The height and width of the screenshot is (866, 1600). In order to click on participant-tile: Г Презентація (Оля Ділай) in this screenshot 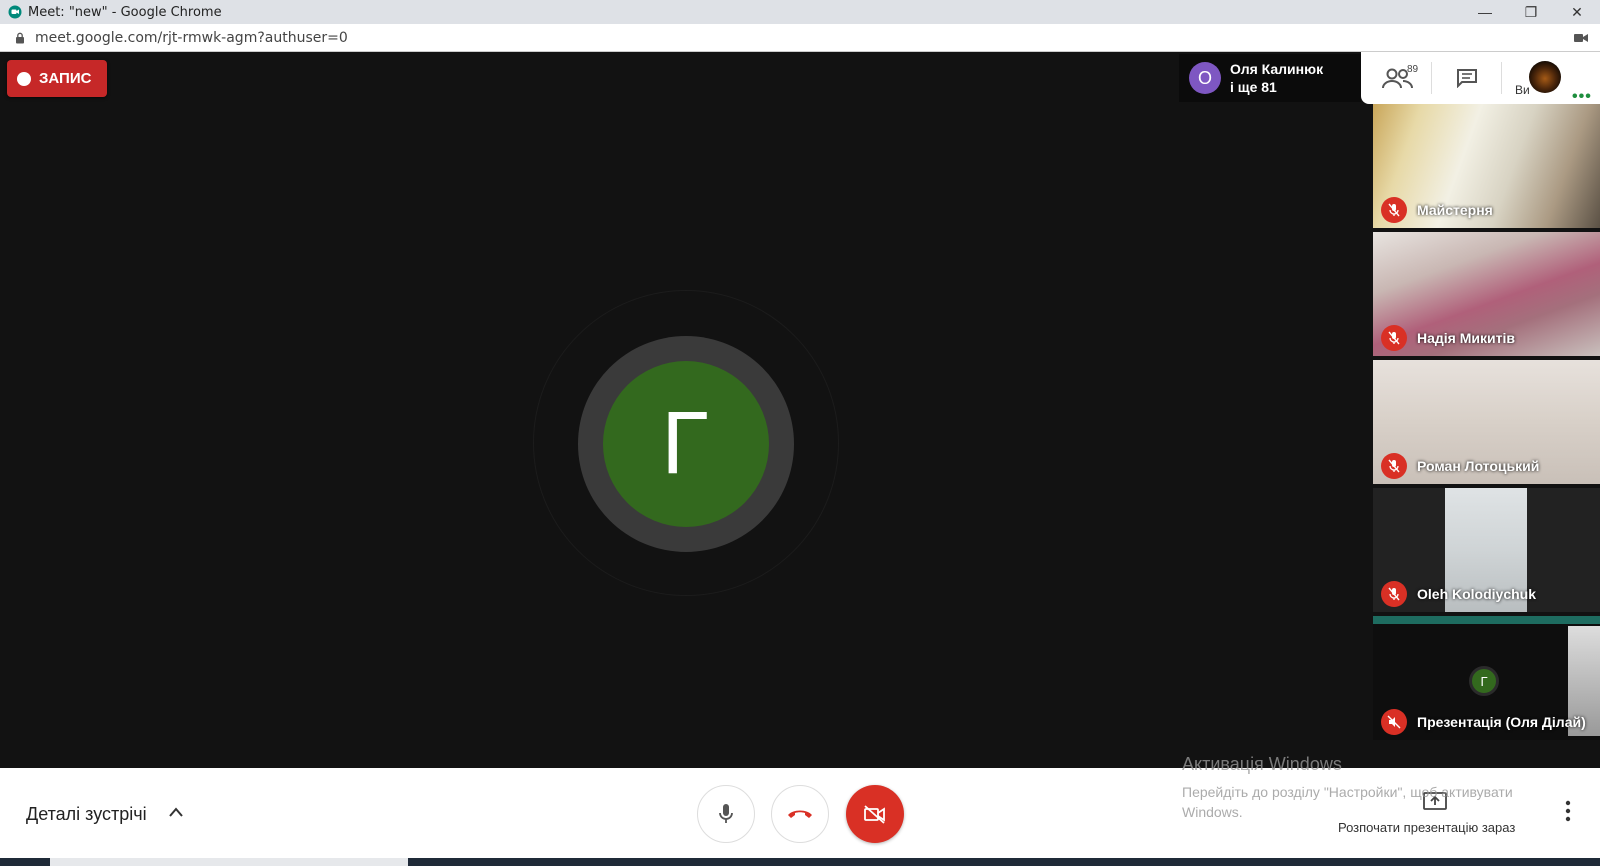, I will do `click(1486, 678)`.